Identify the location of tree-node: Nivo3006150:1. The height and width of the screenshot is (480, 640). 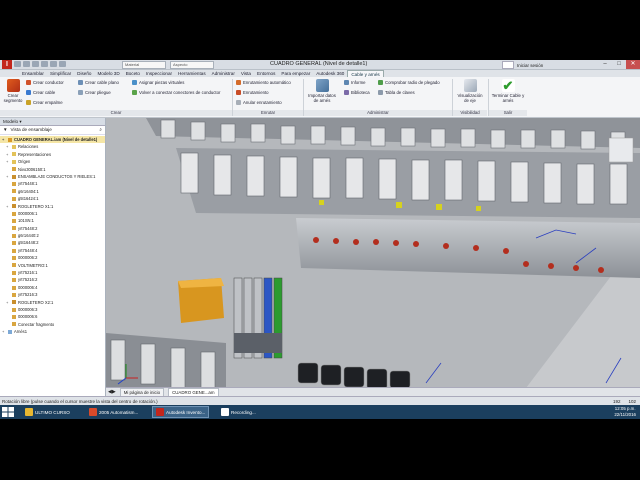
(52, 169).